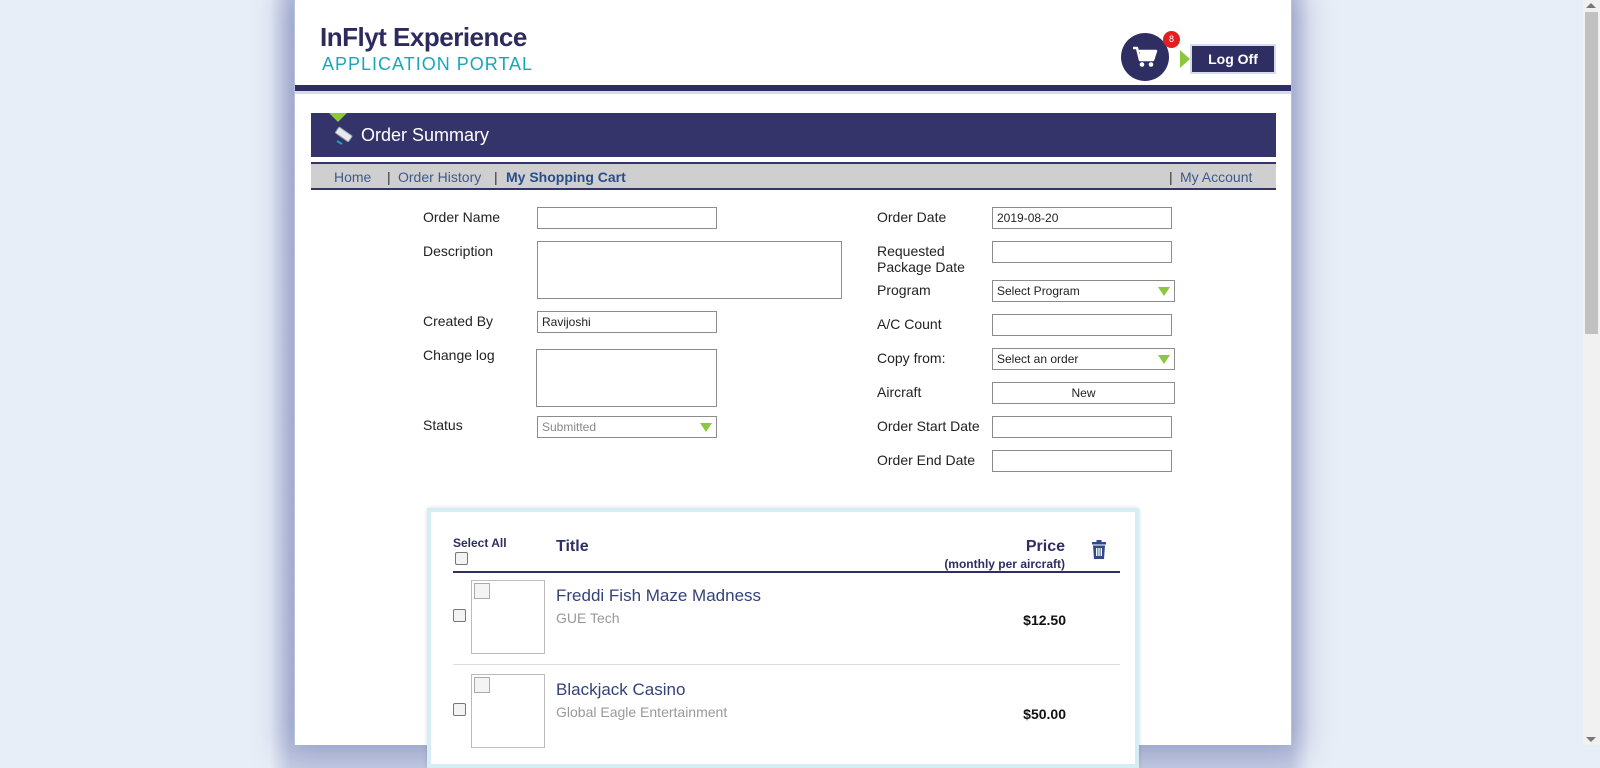 The height and width of the screenshot is (768, 1600). Describe the element at coordinates (338, 117) in the screenshot. I see `title-notch` at that location.